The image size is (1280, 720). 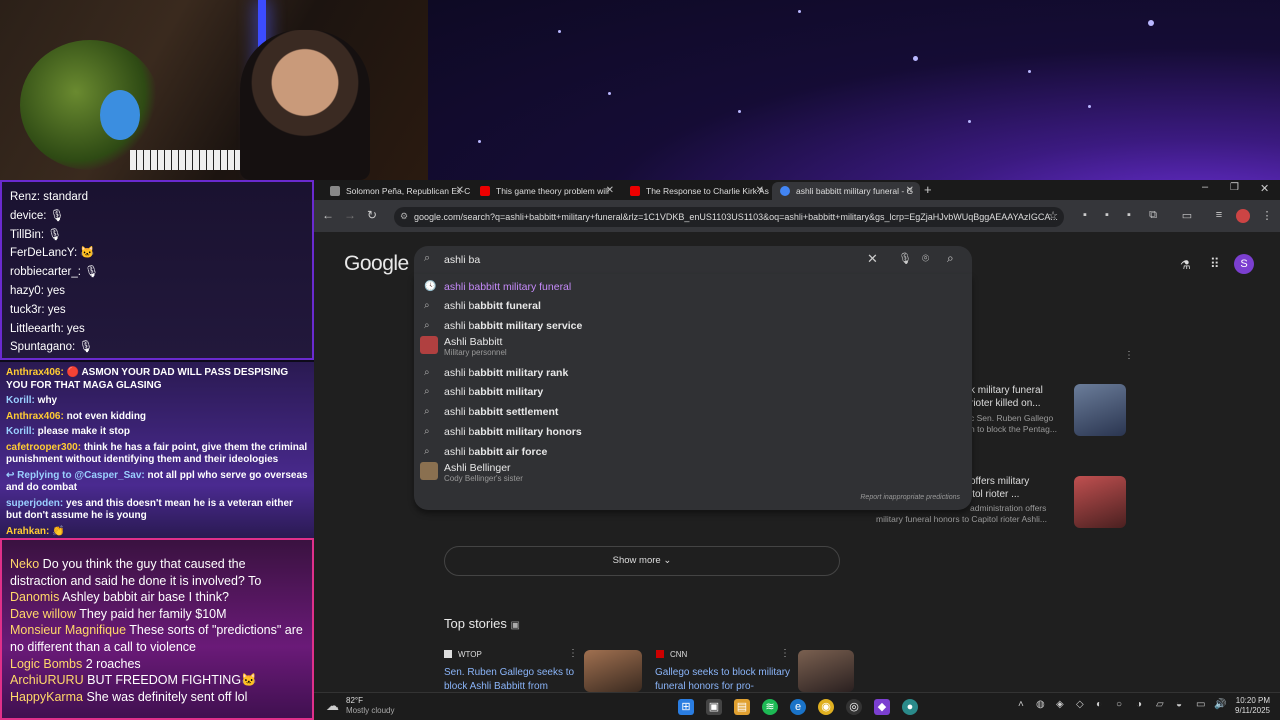 I want to click on labs-icon: ⚗, so click(x=1185, y=265).